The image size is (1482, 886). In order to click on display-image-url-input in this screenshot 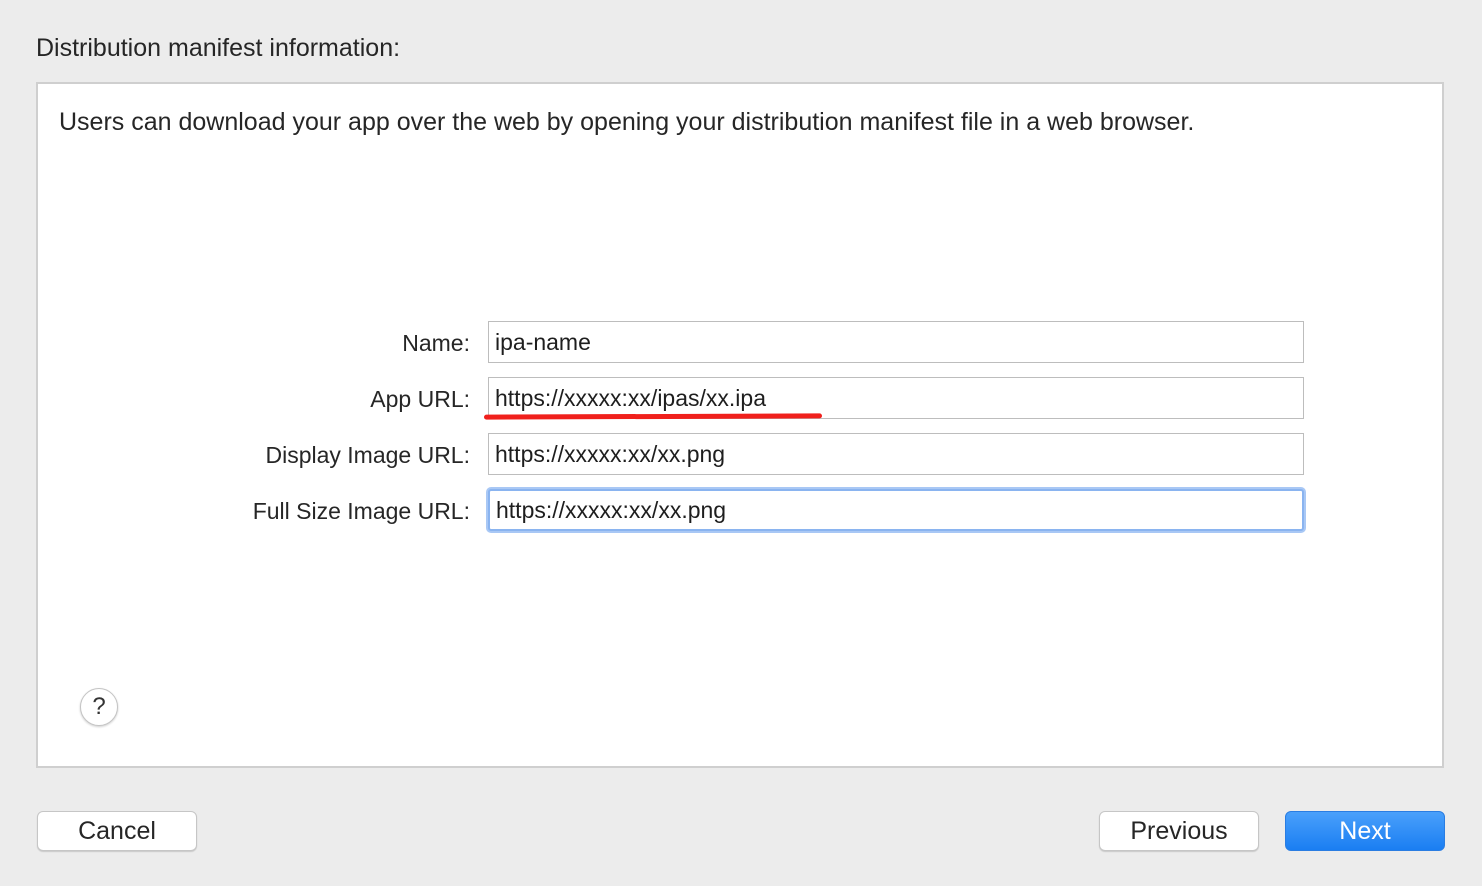, I will do `click(896, 454)`.